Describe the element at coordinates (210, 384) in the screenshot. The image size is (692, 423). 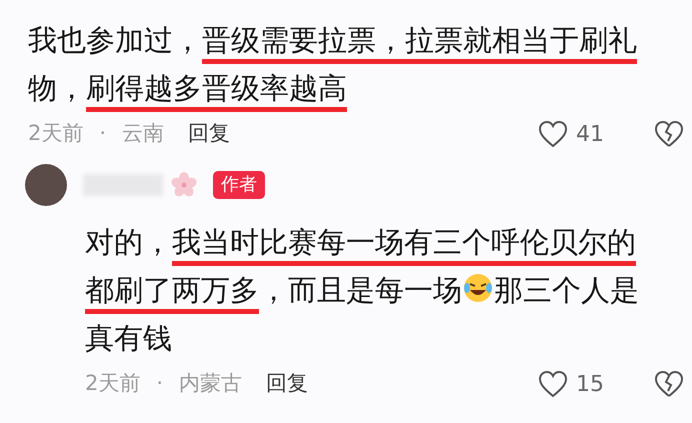
I see `comment-location: 内蒙古` at that location.